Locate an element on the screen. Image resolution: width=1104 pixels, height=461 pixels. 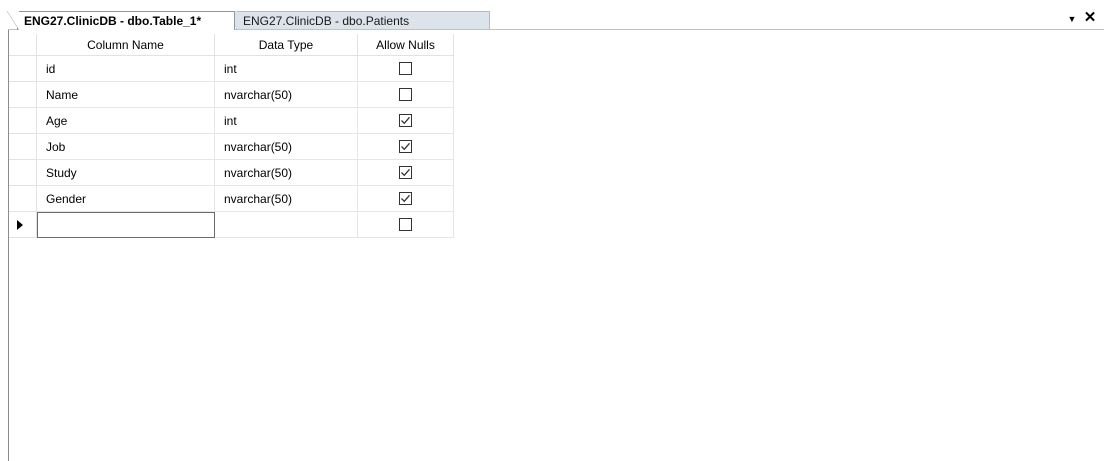
cell-column-name is located at coordinates (126, 225).